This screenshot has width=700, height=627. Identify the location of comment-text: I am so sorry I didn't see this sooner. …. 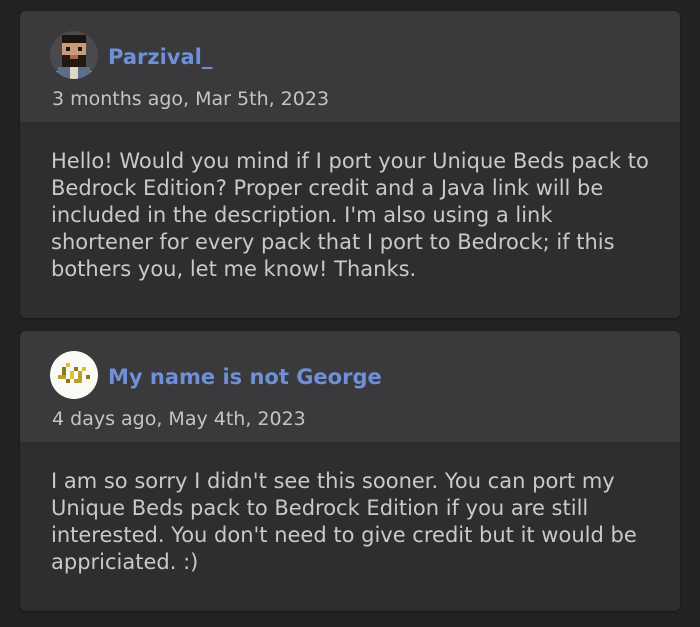
(344, 521).